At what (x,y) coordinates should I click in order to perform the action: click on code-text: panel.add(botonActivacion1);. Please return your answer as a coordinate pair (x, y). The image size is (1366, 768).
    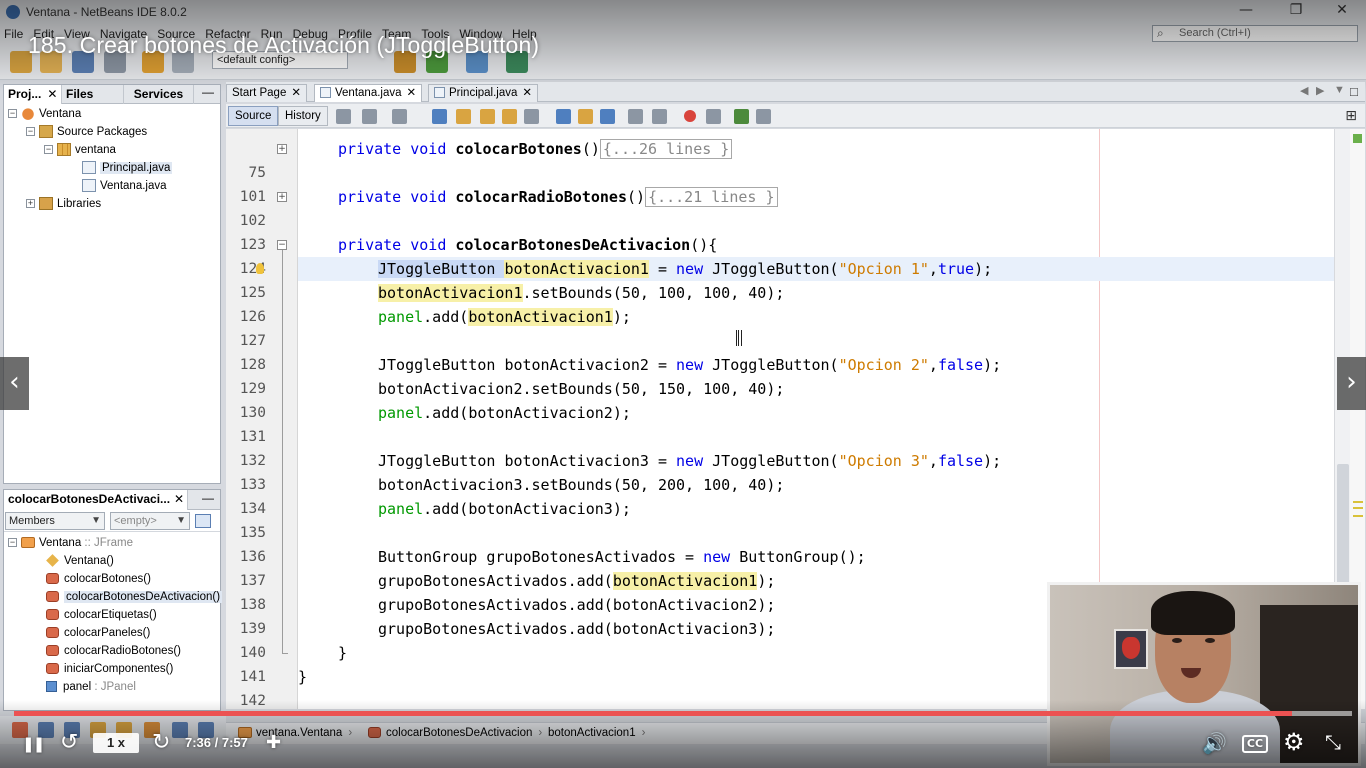
    Looking at the image, I should click on (504, 317).